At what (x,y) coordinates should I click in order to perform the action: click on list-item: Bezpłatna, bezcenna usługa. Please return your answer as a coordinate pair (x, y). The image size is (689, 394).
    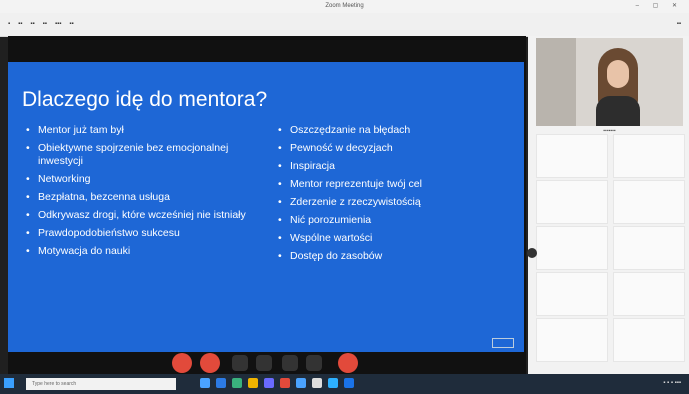
    Looking at the image, I should click on (146, 197).